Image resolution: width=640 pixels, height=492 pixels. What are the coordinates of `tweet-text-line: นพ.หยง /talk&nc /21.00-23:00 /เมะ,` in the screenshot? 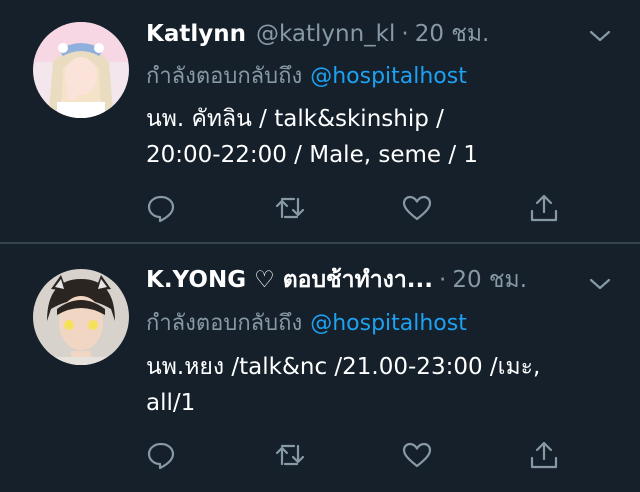 It's located at (343, 367).